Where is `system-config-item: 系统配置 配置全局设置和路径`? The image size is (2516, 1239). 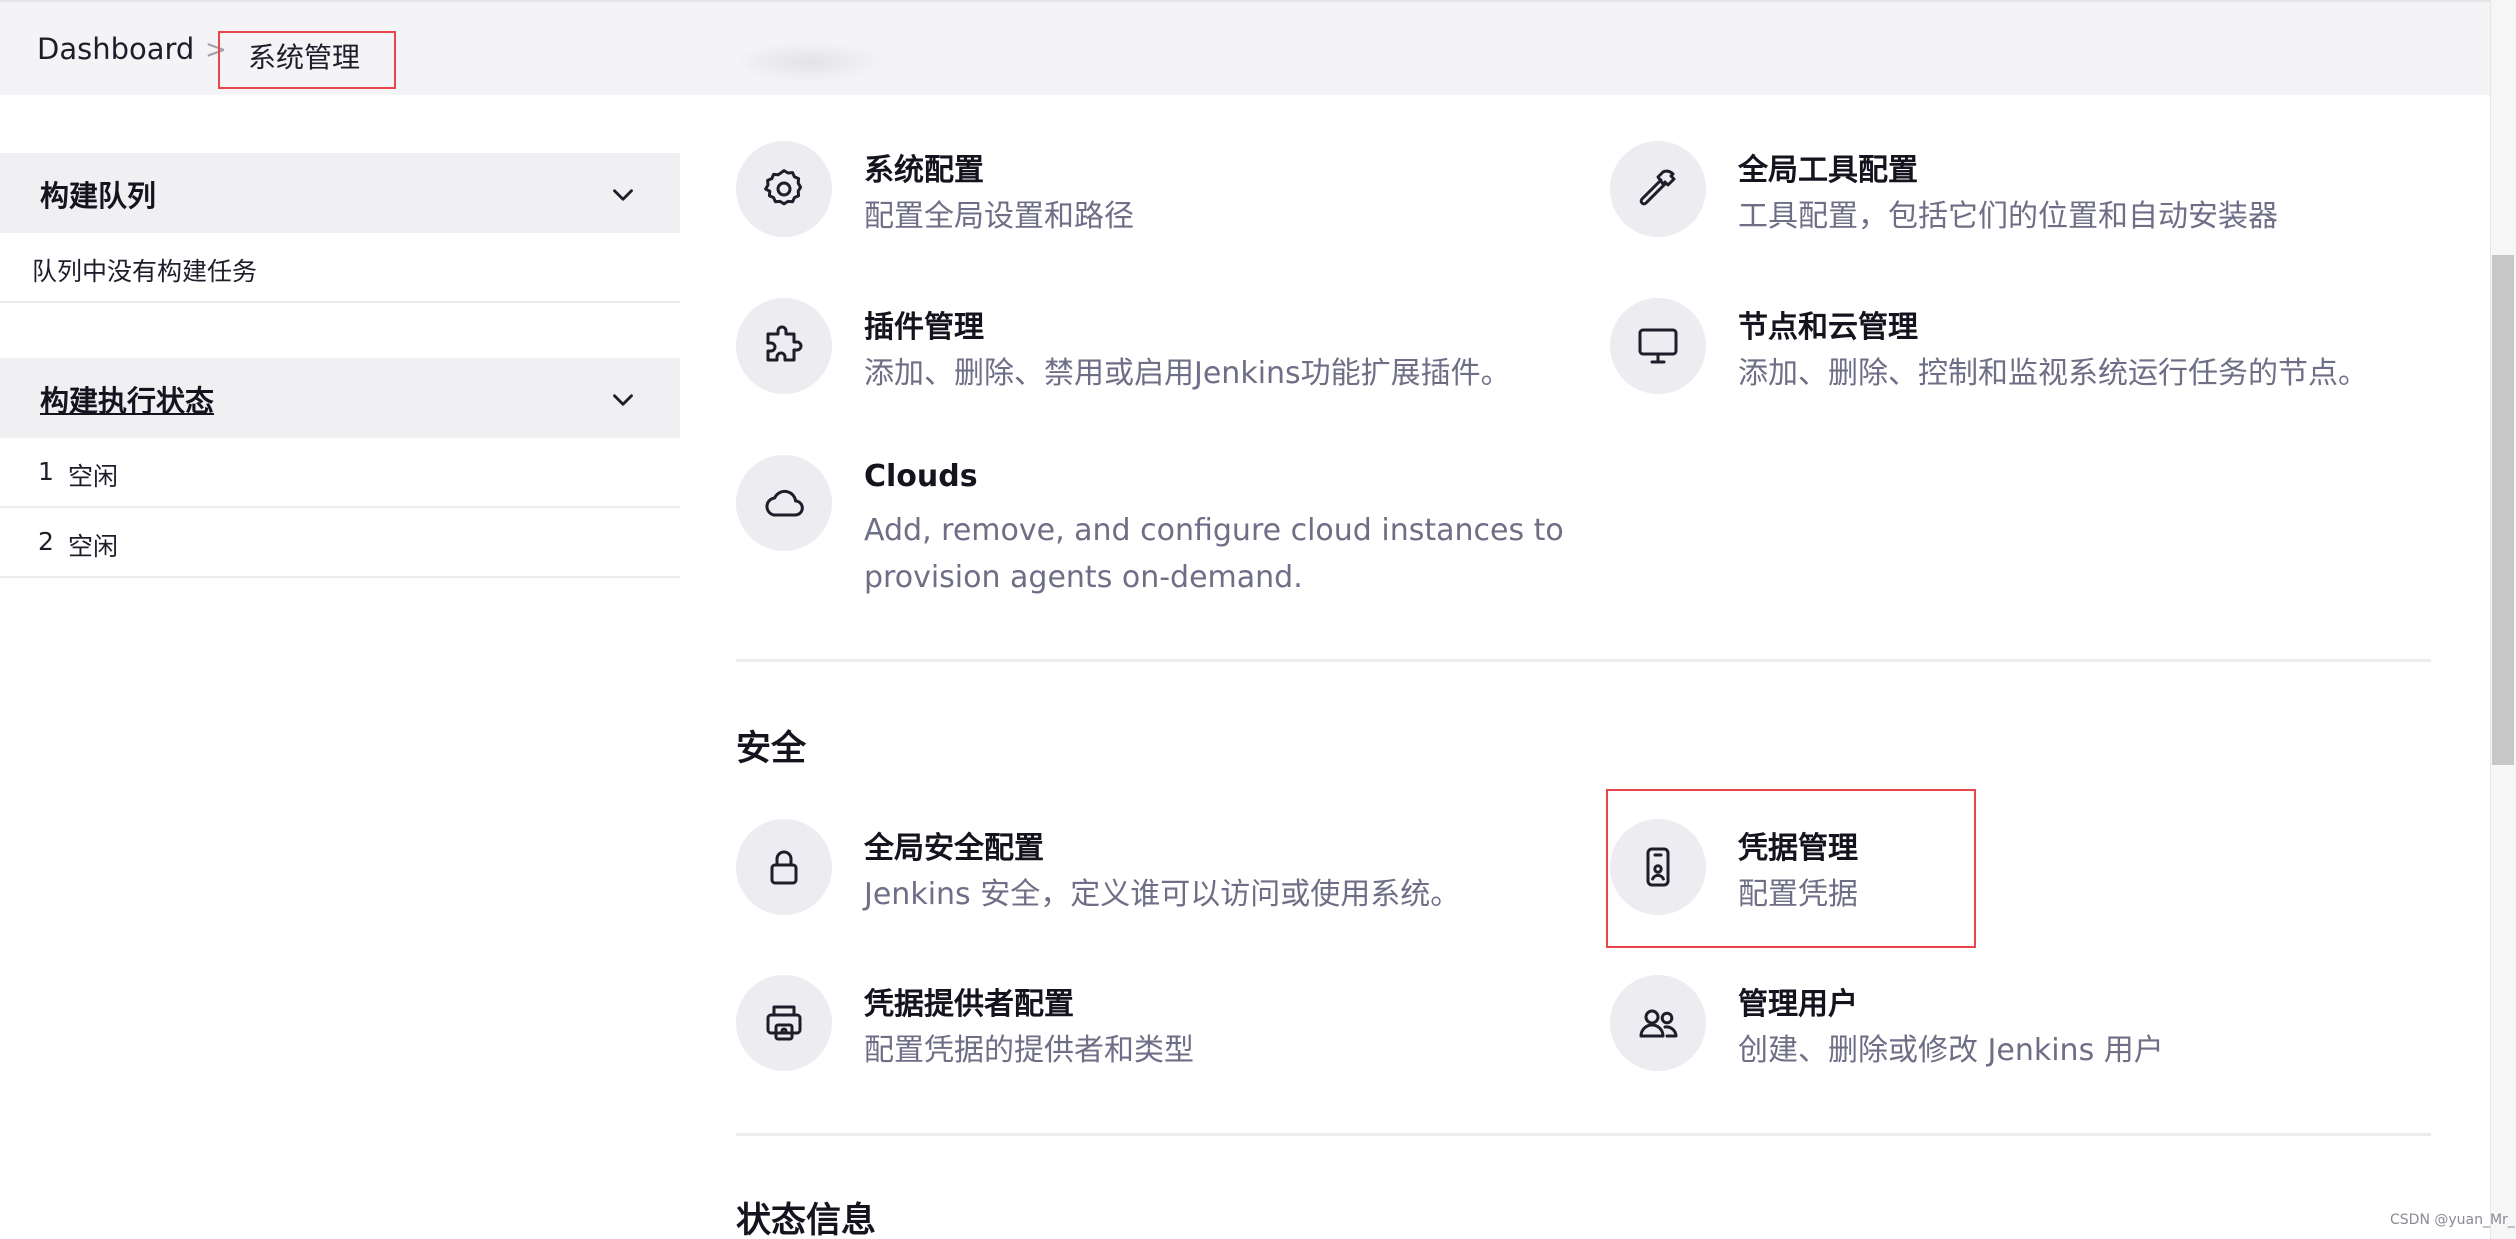
system-config-item: 系统配置 配置全局设置和路径 is located at coordinates (1086, 196).